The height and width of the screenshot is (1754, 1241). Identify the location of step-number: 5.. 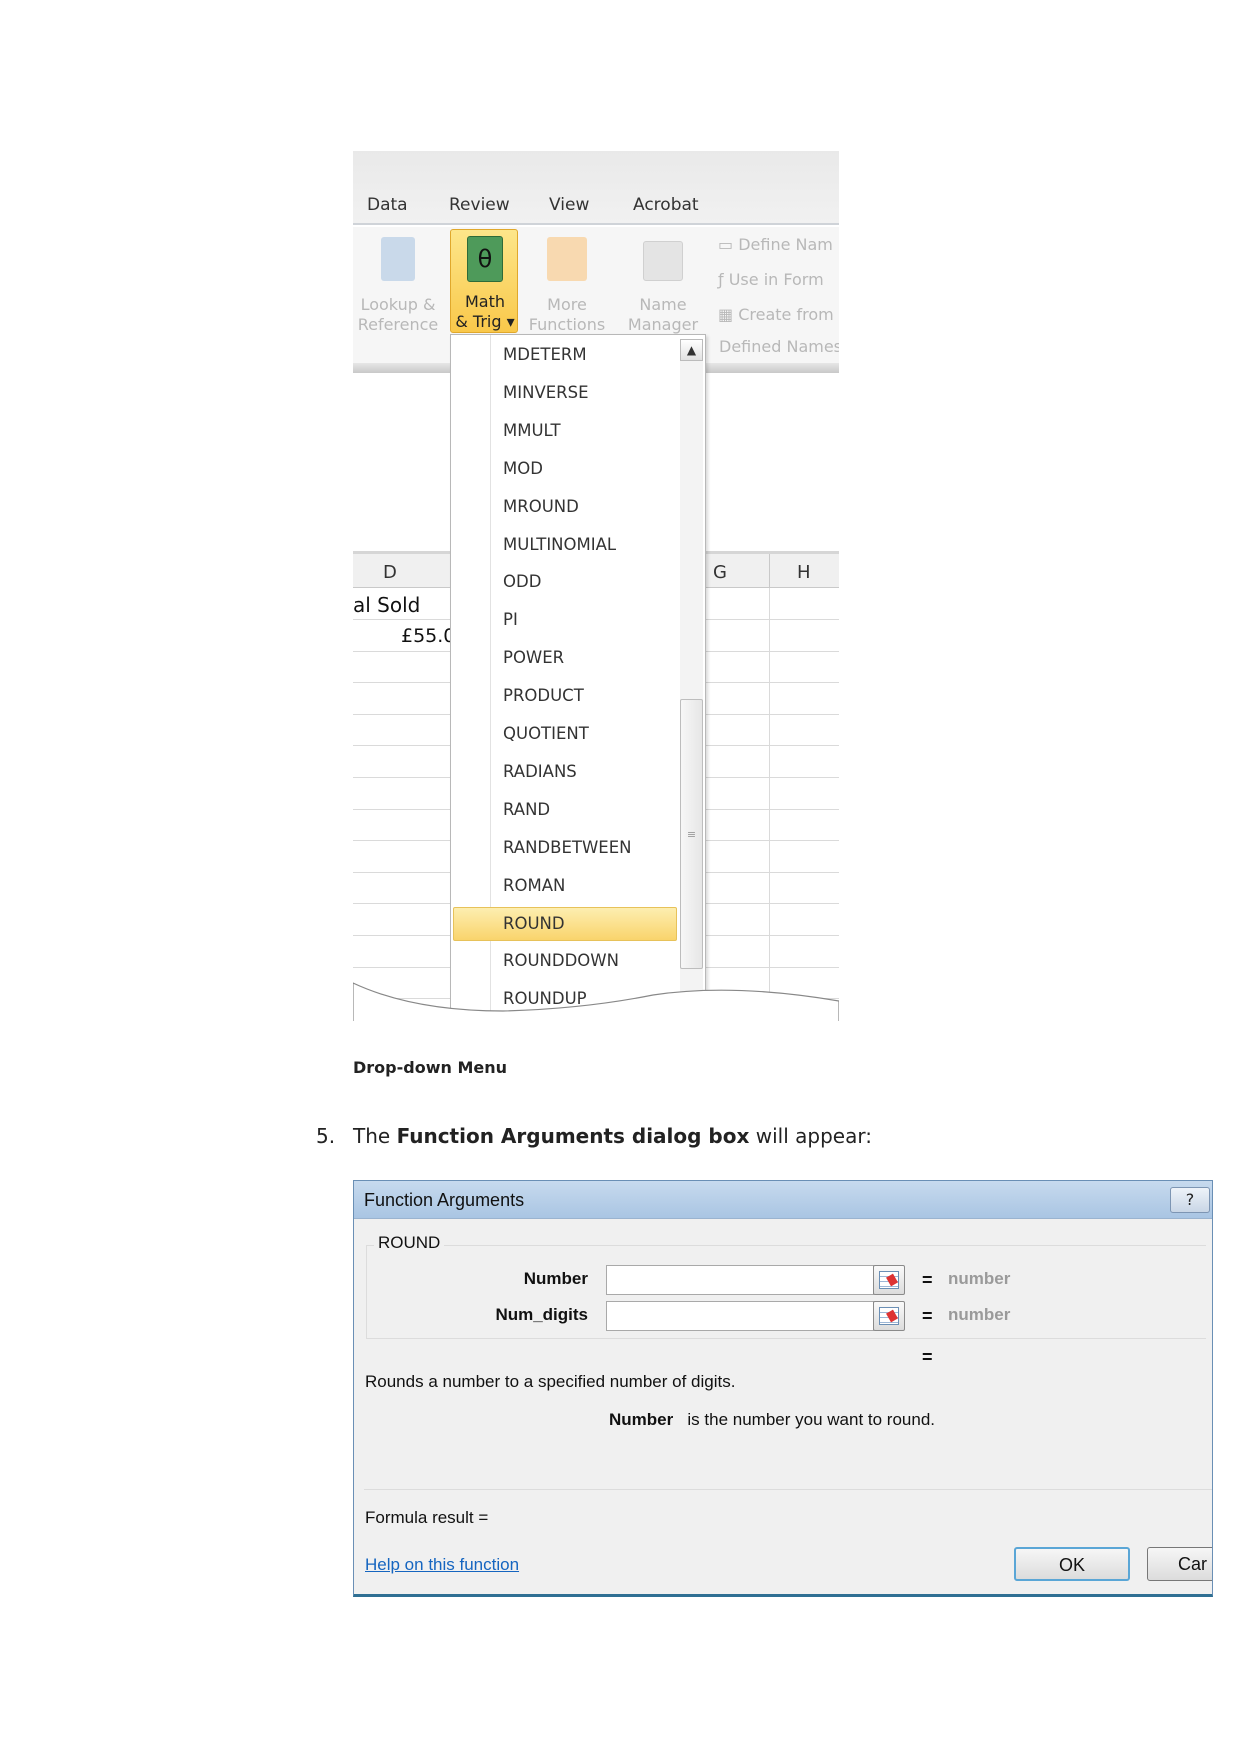
(326, 1136).